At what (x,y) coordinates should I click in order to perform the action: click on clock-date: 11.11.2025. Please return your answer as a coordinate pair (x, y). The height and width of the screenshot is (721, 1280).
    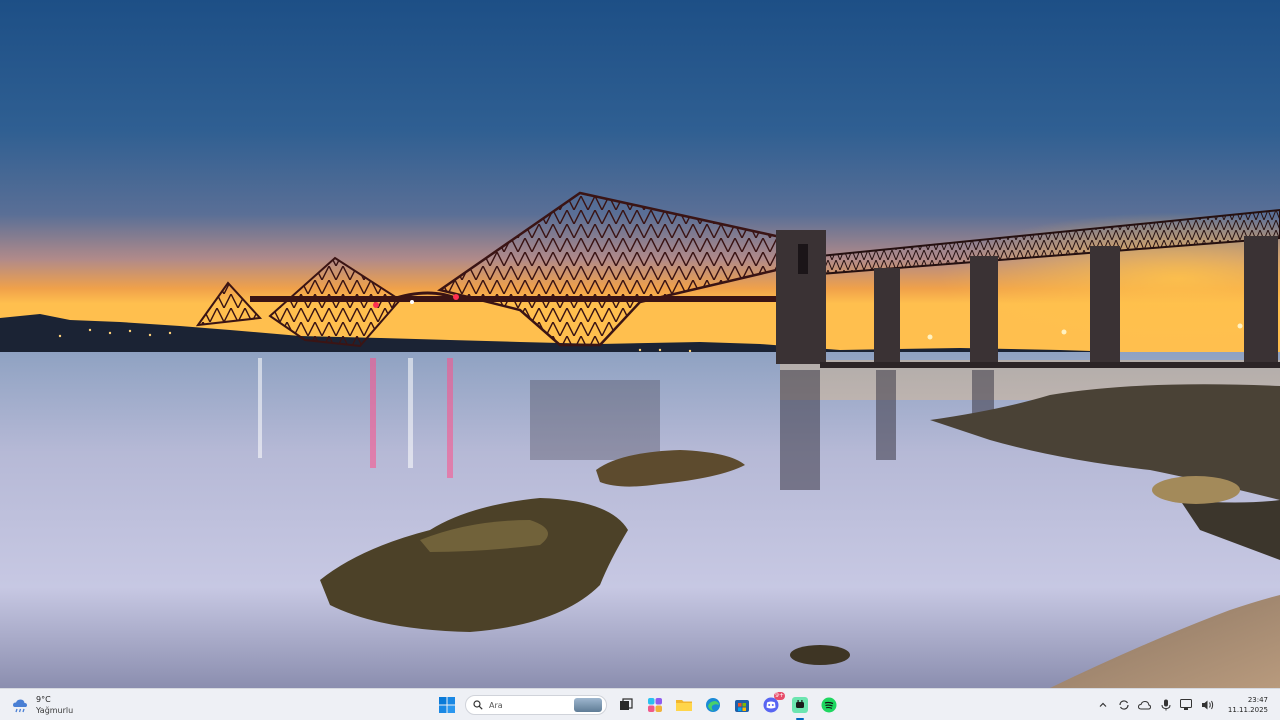
    Looking at the image, I should click on (1247, 710).